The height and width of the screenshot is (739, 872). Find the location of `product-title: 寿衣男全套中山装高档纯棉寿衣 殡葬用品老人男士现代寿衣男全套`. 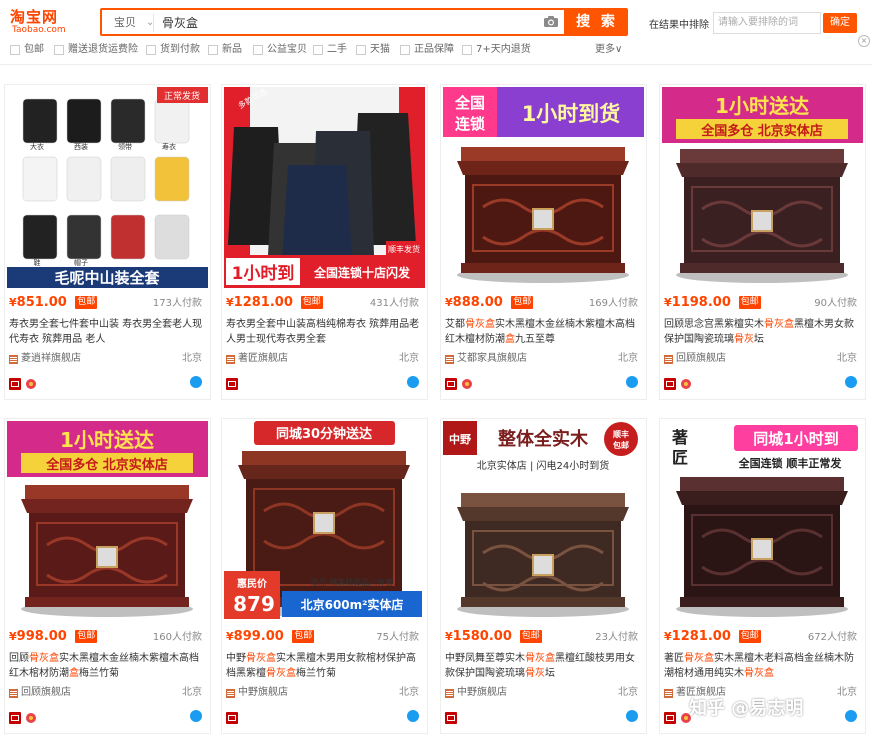

product-title: 寿衣男全套中山装高档纯棉寿衣 殡葬用品老人男士现代寿衣男全套 is located at coordinates (324, 332).